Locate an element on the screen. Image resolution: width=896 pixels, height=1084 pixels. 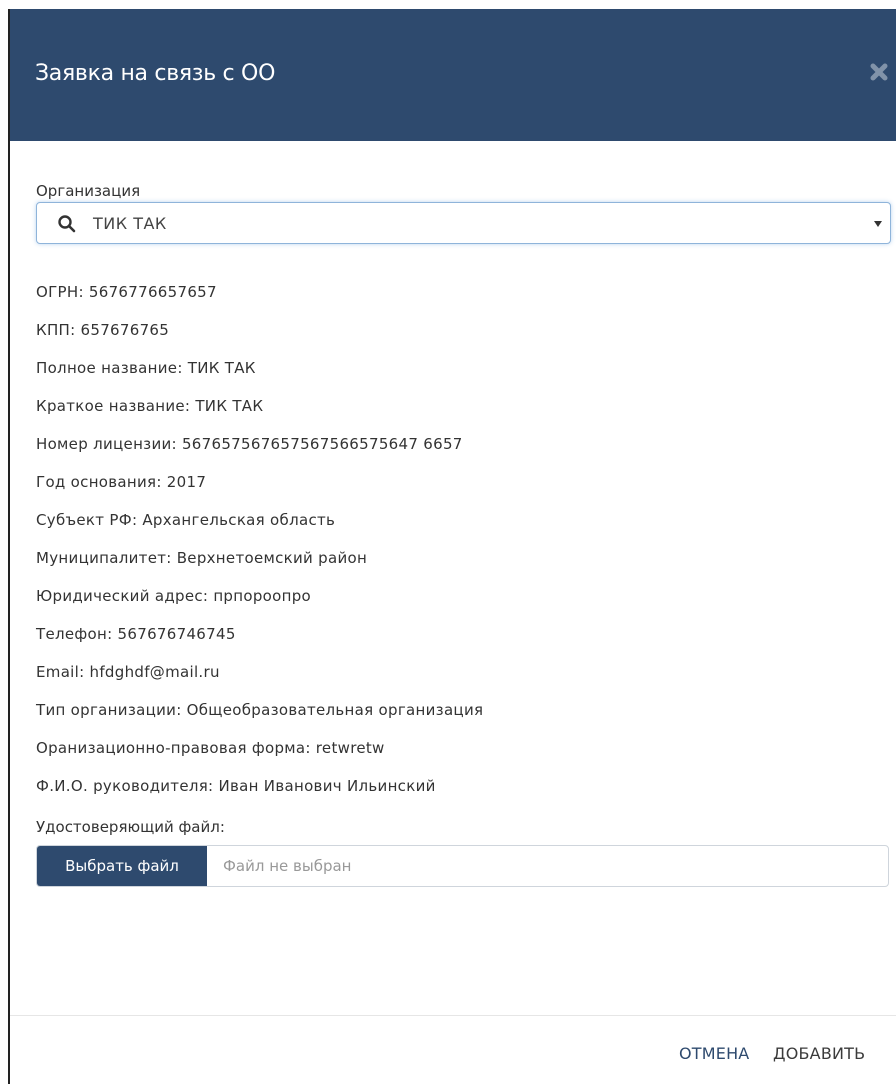
info-email: Email: hfdghdf@mail.ru is located at coordinates (128, 672).